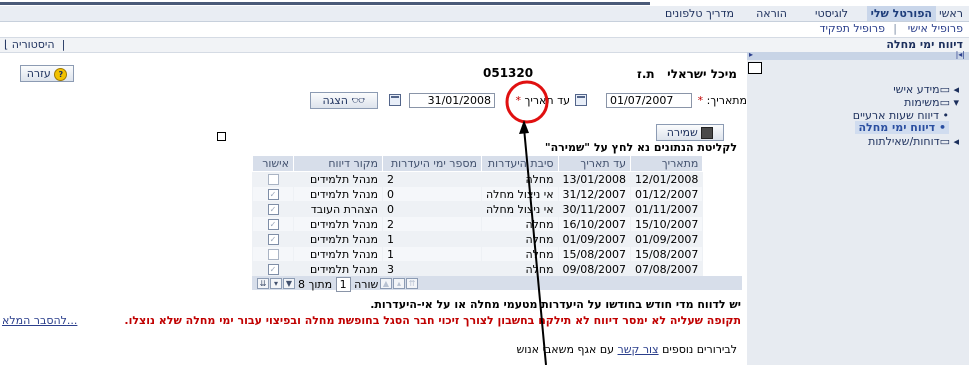  Describe the element at coordinates (535, 246) in the screenshot. I see `pointer-arrow-shaft` at that location.